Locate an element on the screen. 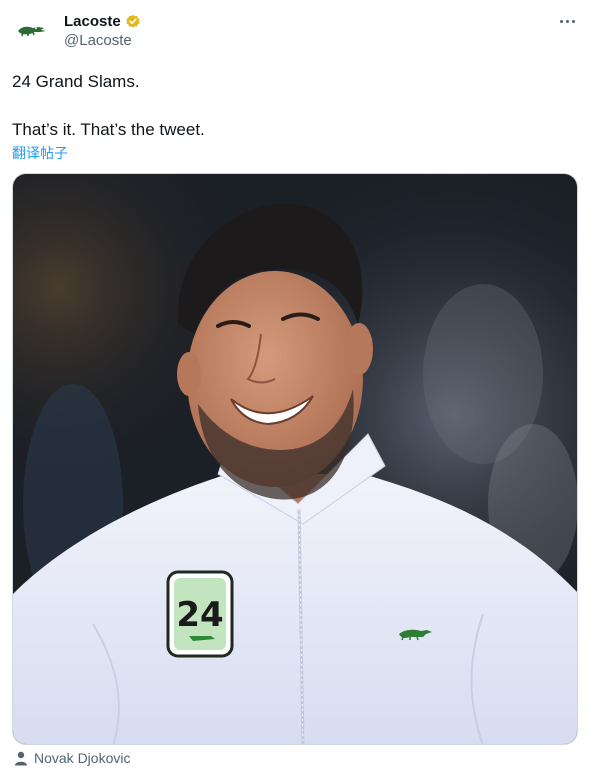 Image resolution: width=597 pixels, height=779 pixels. name-row: Lacoste is located at coordinates (102, 21).